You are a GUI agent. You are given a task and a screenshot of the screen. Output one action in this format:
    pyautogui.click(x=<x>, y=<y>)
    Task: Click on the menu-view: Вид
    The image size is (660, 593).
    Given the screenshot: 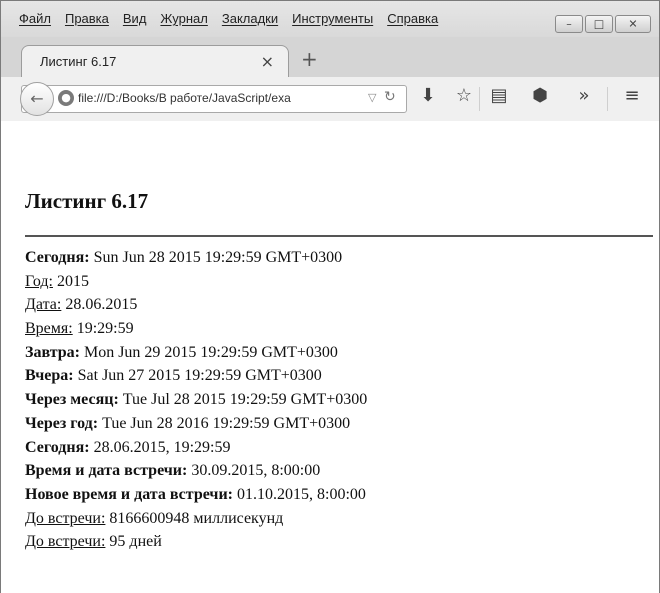 What is the action you would take?
    pyautogui.click(x=135, y=18)
    